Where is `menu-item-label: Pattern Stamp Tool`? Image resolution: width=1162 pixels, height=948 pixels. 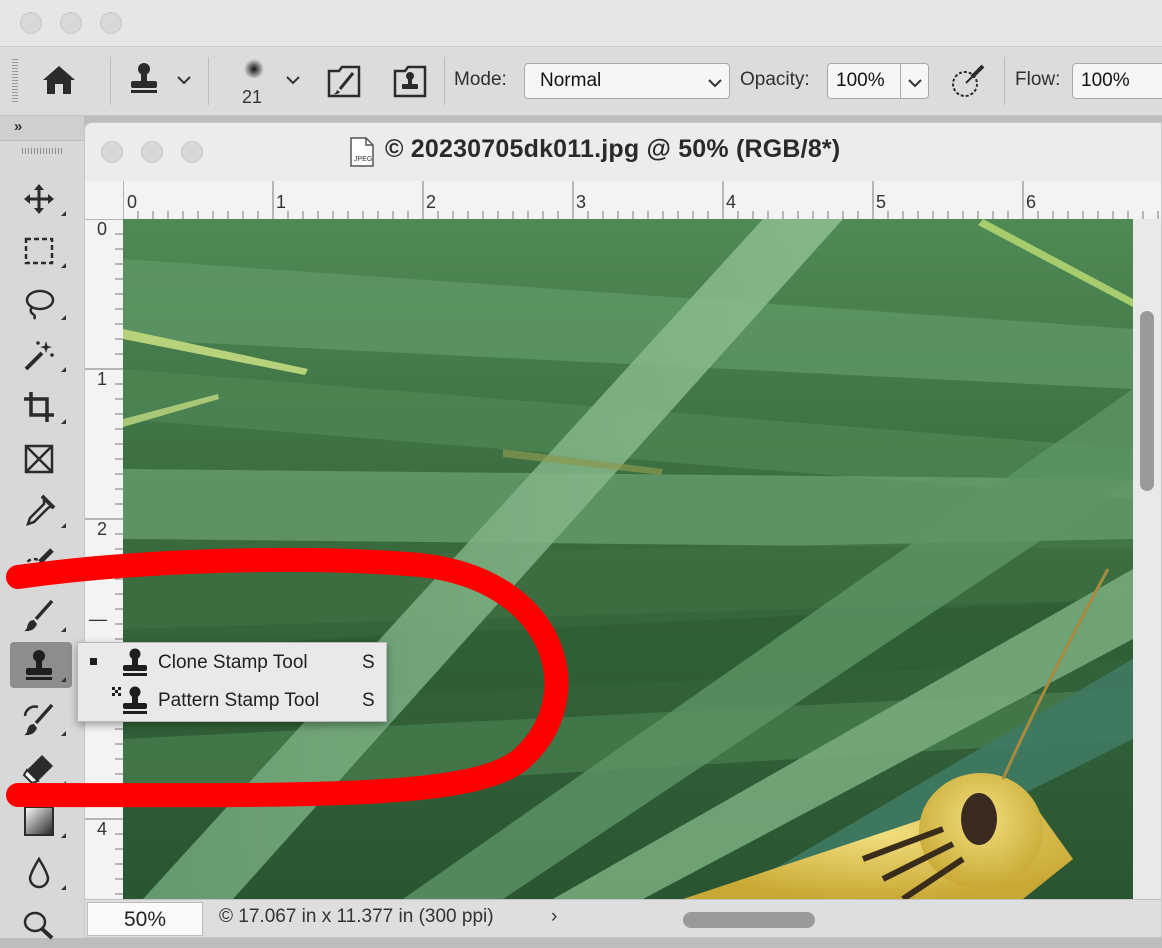
menu-item-label: Pattern Stamp Tool is located at coordinates (239, 700).